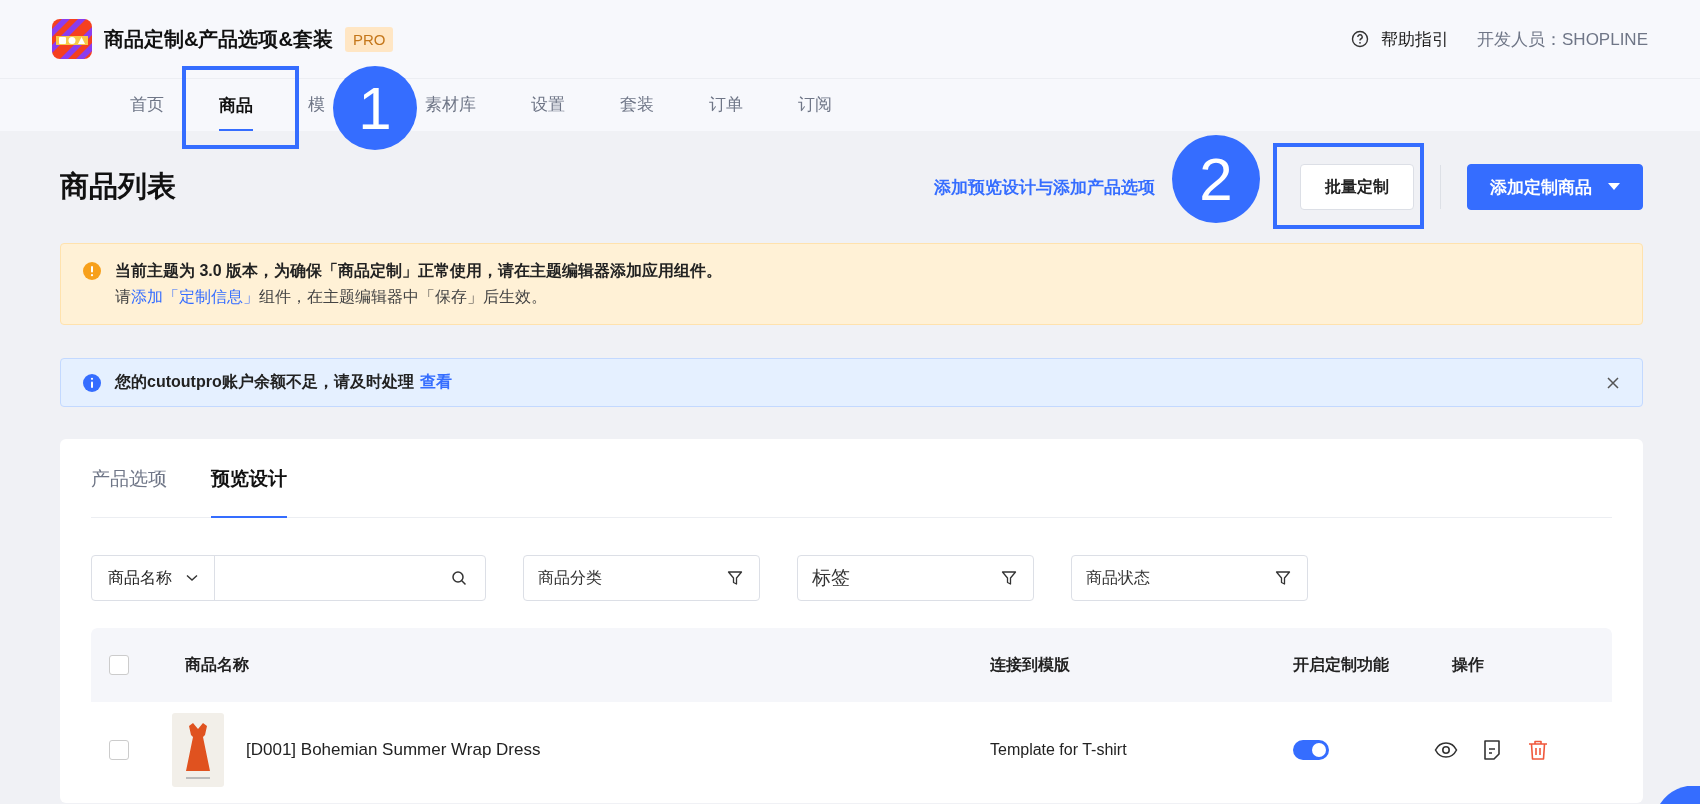  Describe the element at coordinates (195, 296) in the screenshot. I see `add-widget-link: 添加「定制信息」` at that location.